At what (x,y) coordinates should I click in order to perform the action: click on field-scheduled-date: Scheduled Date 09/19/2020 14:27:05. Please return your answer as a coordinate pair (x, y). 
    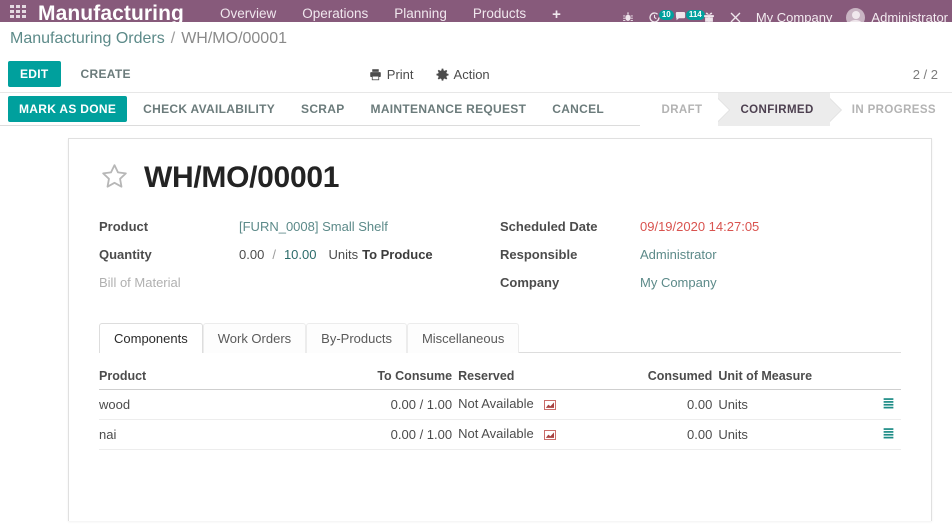
    Looking at the image, I should click on (700, 228).